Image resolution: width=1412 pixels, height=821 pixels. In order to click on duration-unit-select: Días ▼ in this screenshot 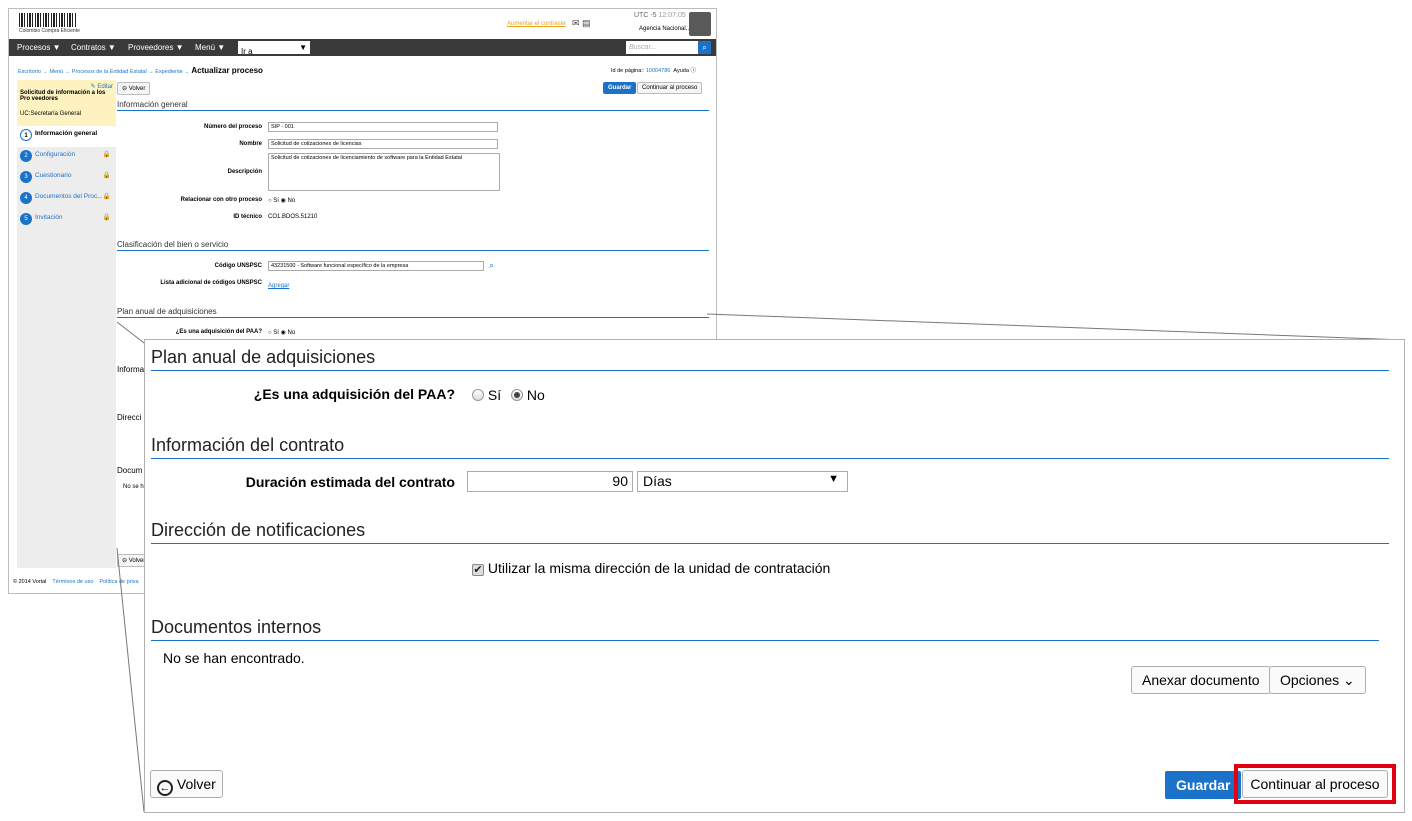, I will do `click(742, 481)`.